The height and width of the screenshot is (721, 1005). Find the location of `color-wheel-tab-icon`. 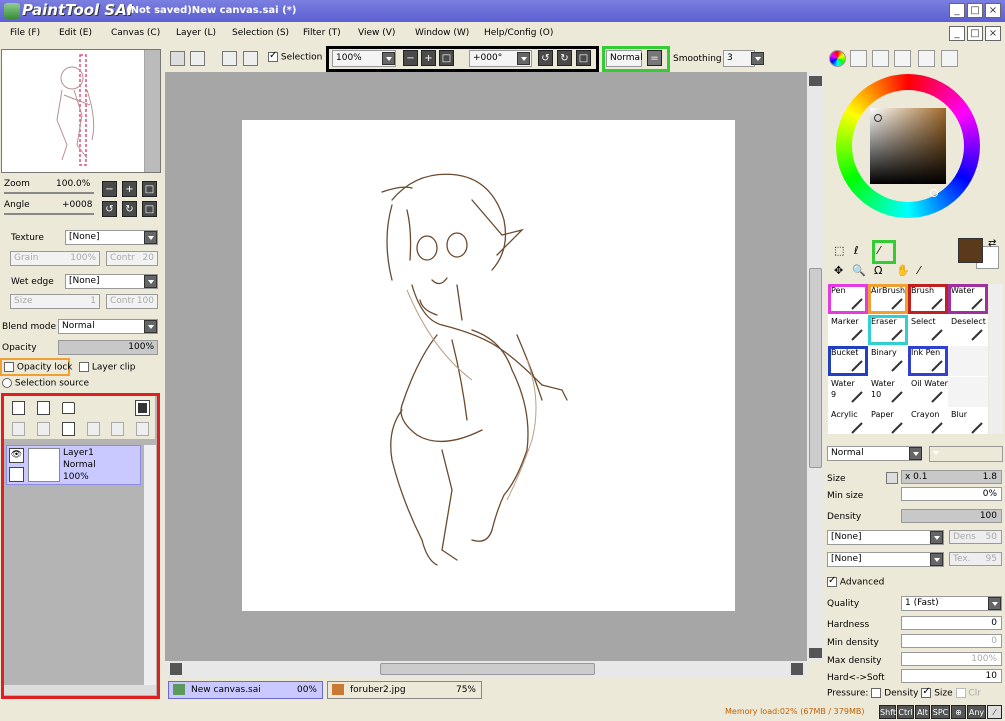

color-wheel-tab-icon is located at coordinates (837, 58).